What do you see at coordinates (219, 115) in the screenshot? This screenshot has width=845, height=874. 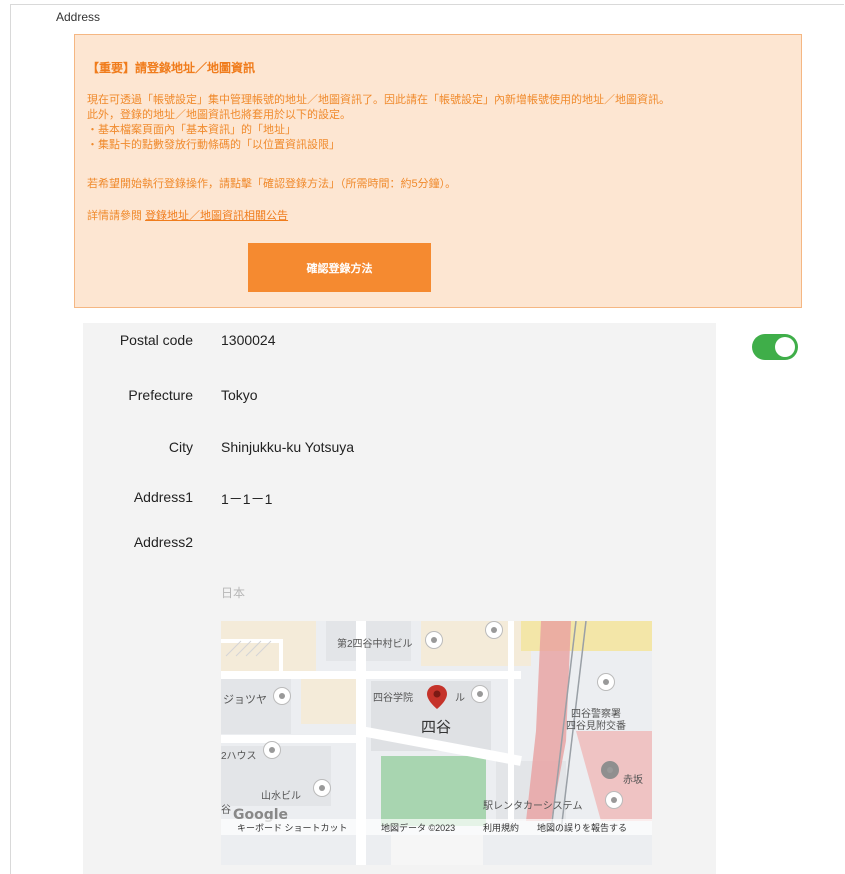 I see `notice-line: 此外，登錄的地址／地圖資訊也將套用於以下的設定。` at bounding box center [219, 115].